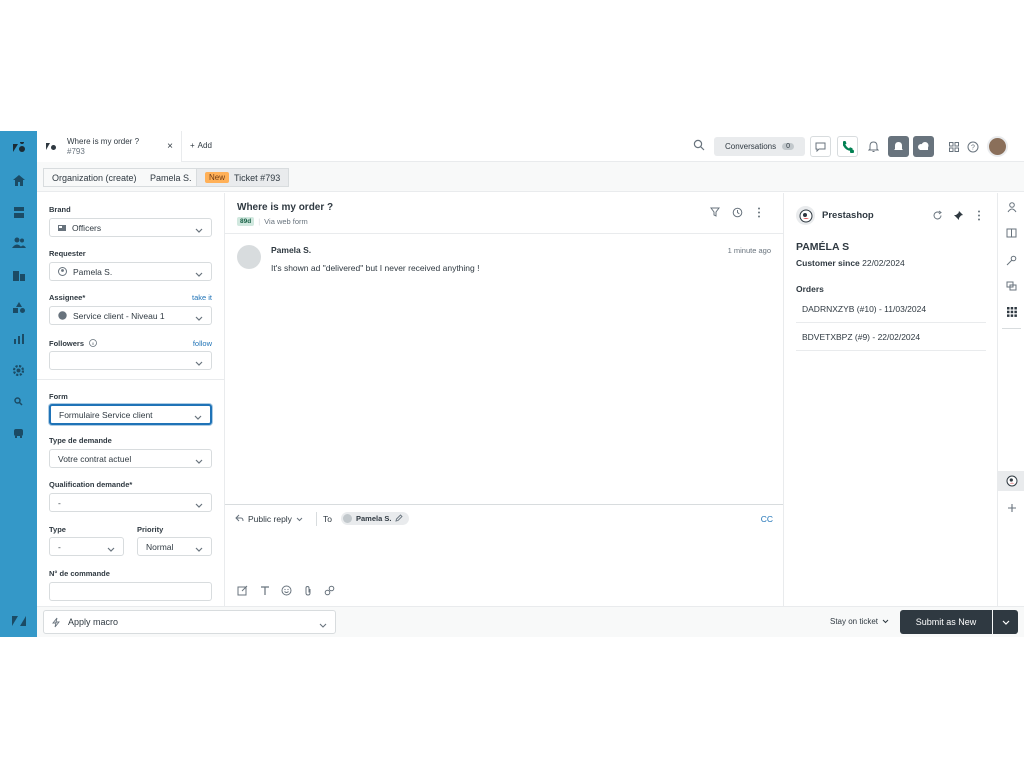 The image size is (1024, 768). What do you see at coordinates (86, 546) in the screenshot?
I see `type-select: -` at bounding box center [86, 546].